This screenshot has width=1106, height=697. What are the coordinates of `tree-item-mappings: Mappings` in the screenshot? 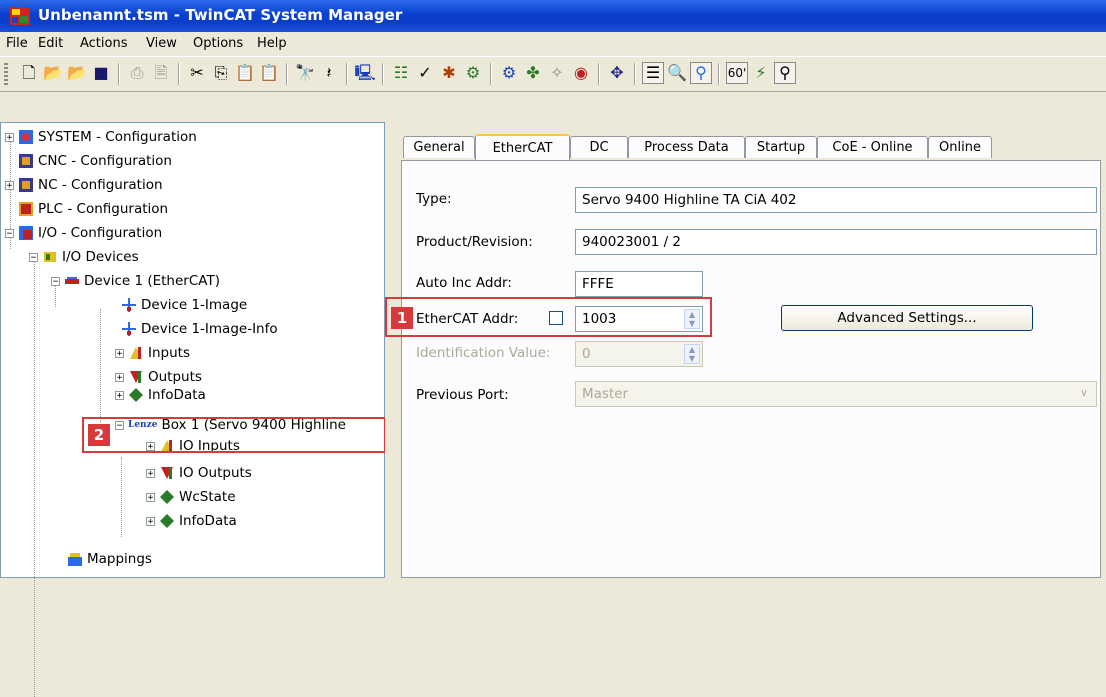 It's located at (109, 559).